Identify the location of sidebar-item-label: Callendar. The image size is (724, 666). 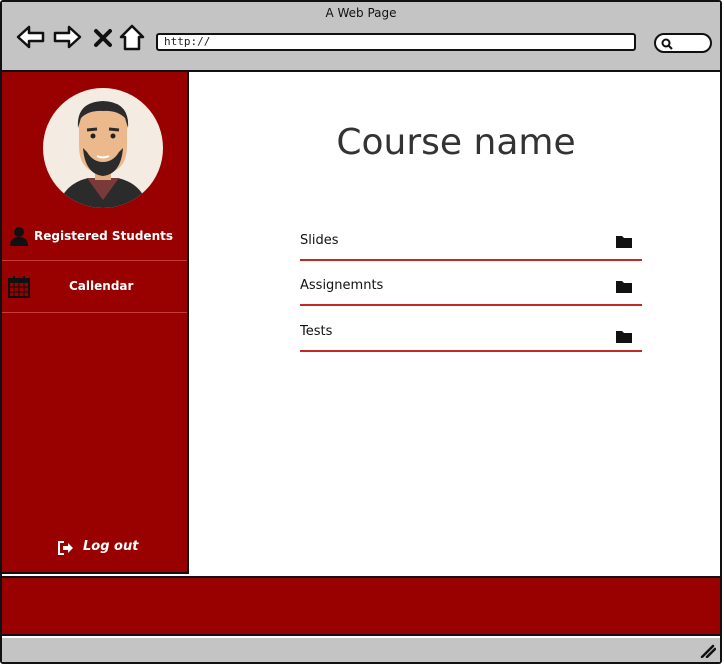
(101, 286).